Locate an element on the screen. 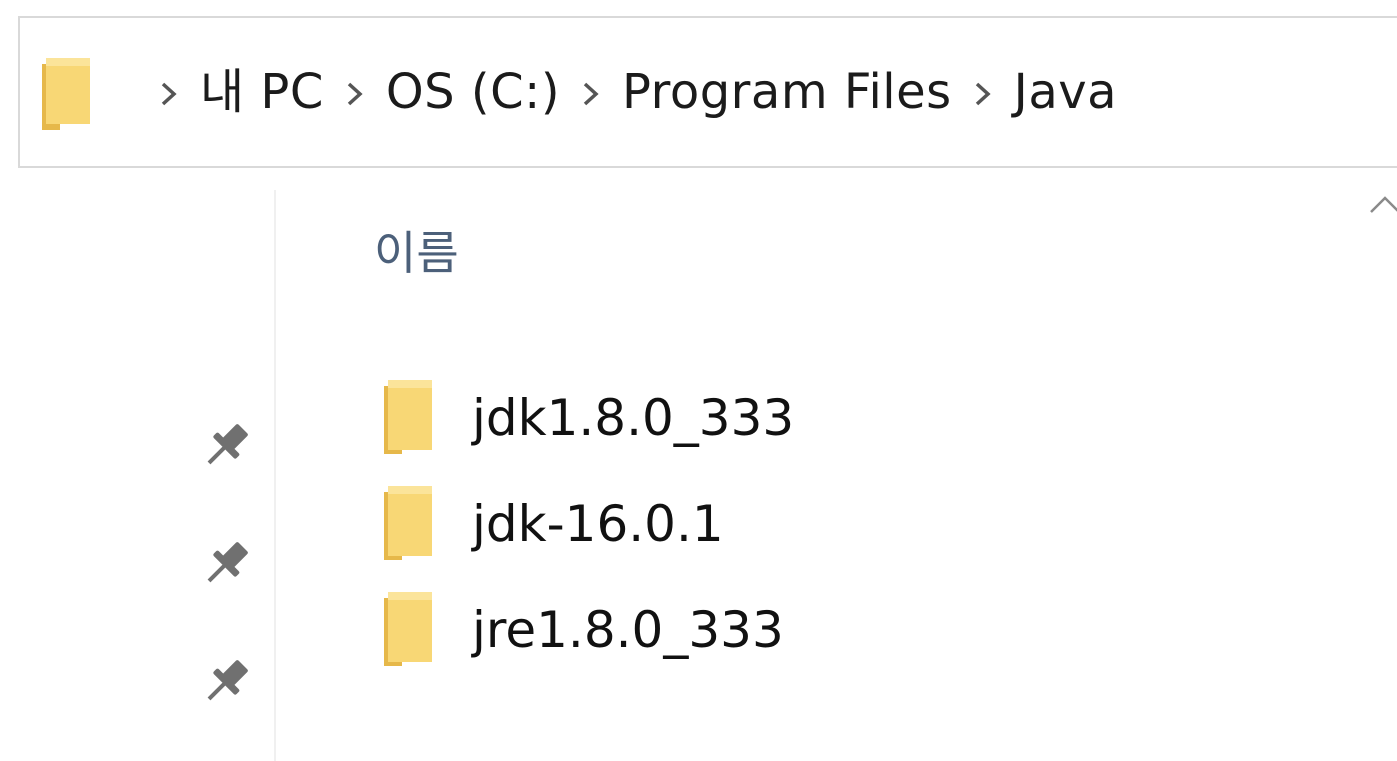 Image resolution: width=1397 pixels, height=761 pixels. column-header-name: 이름 is located at coordinates (416, 253).